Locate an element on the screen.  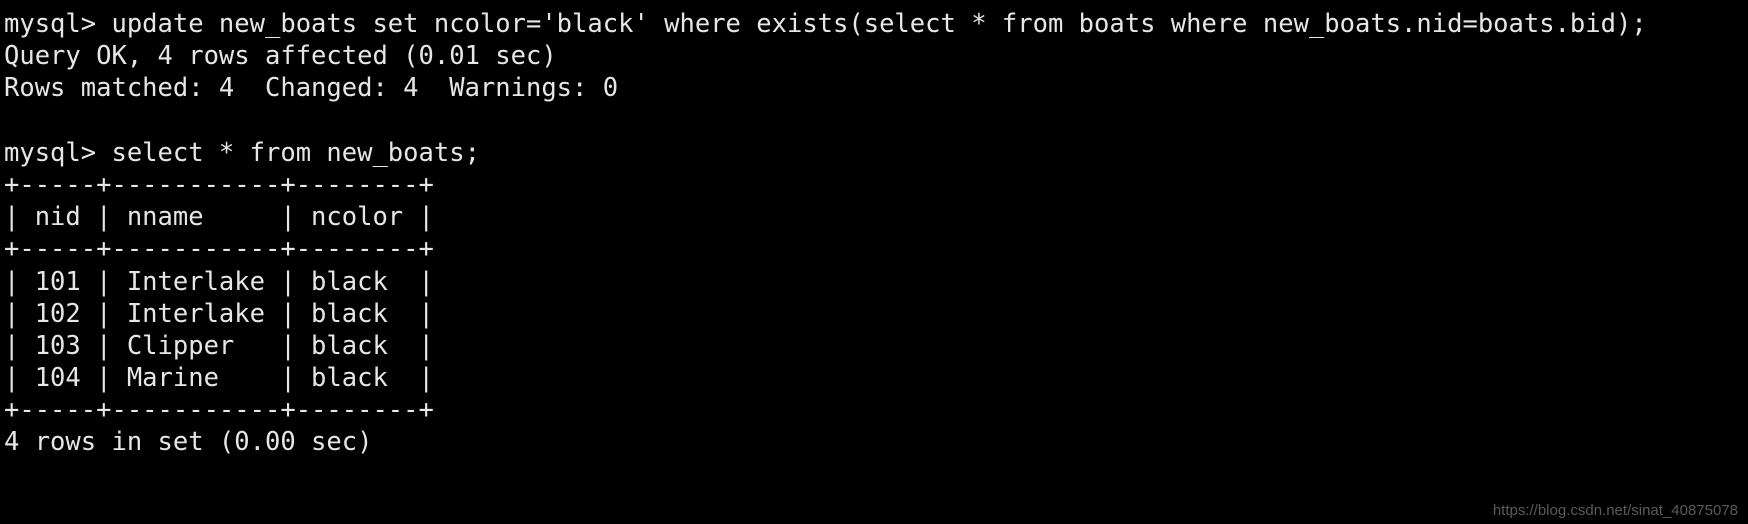
table-row: | 101 | Interlake | black | is located at coordinates (219, 281).